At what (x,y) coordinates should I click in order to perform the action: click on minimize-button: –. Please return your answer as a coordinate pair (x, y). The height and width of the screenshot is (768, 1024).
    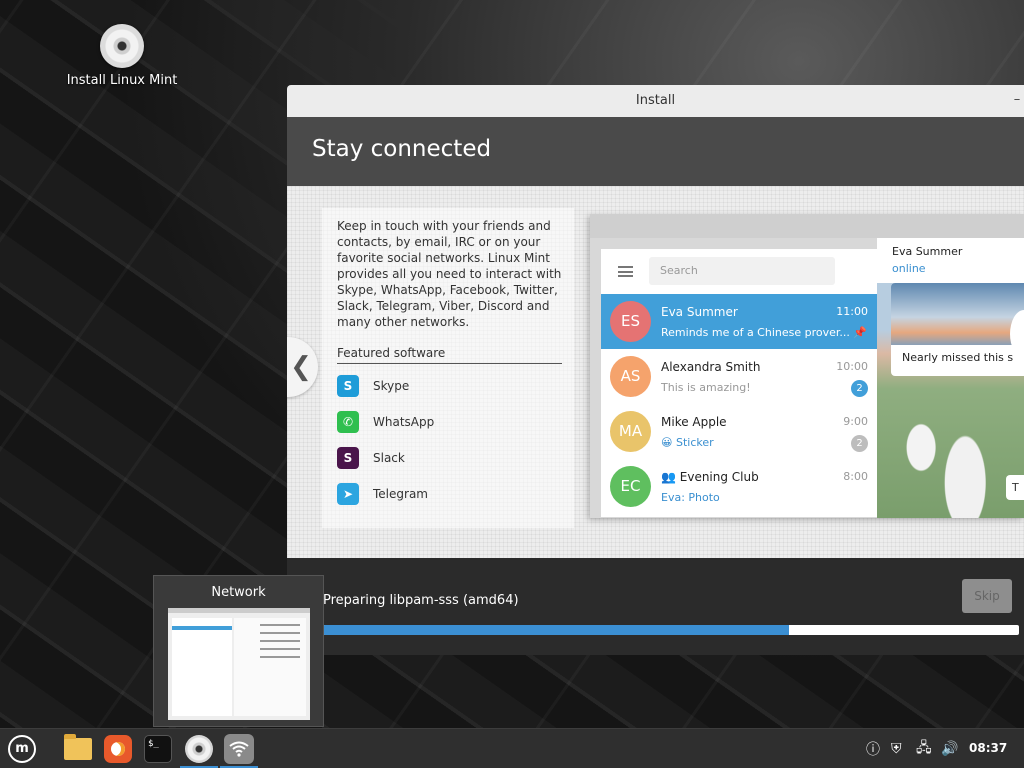
    Looking at the image, I should click on (1017, 101).